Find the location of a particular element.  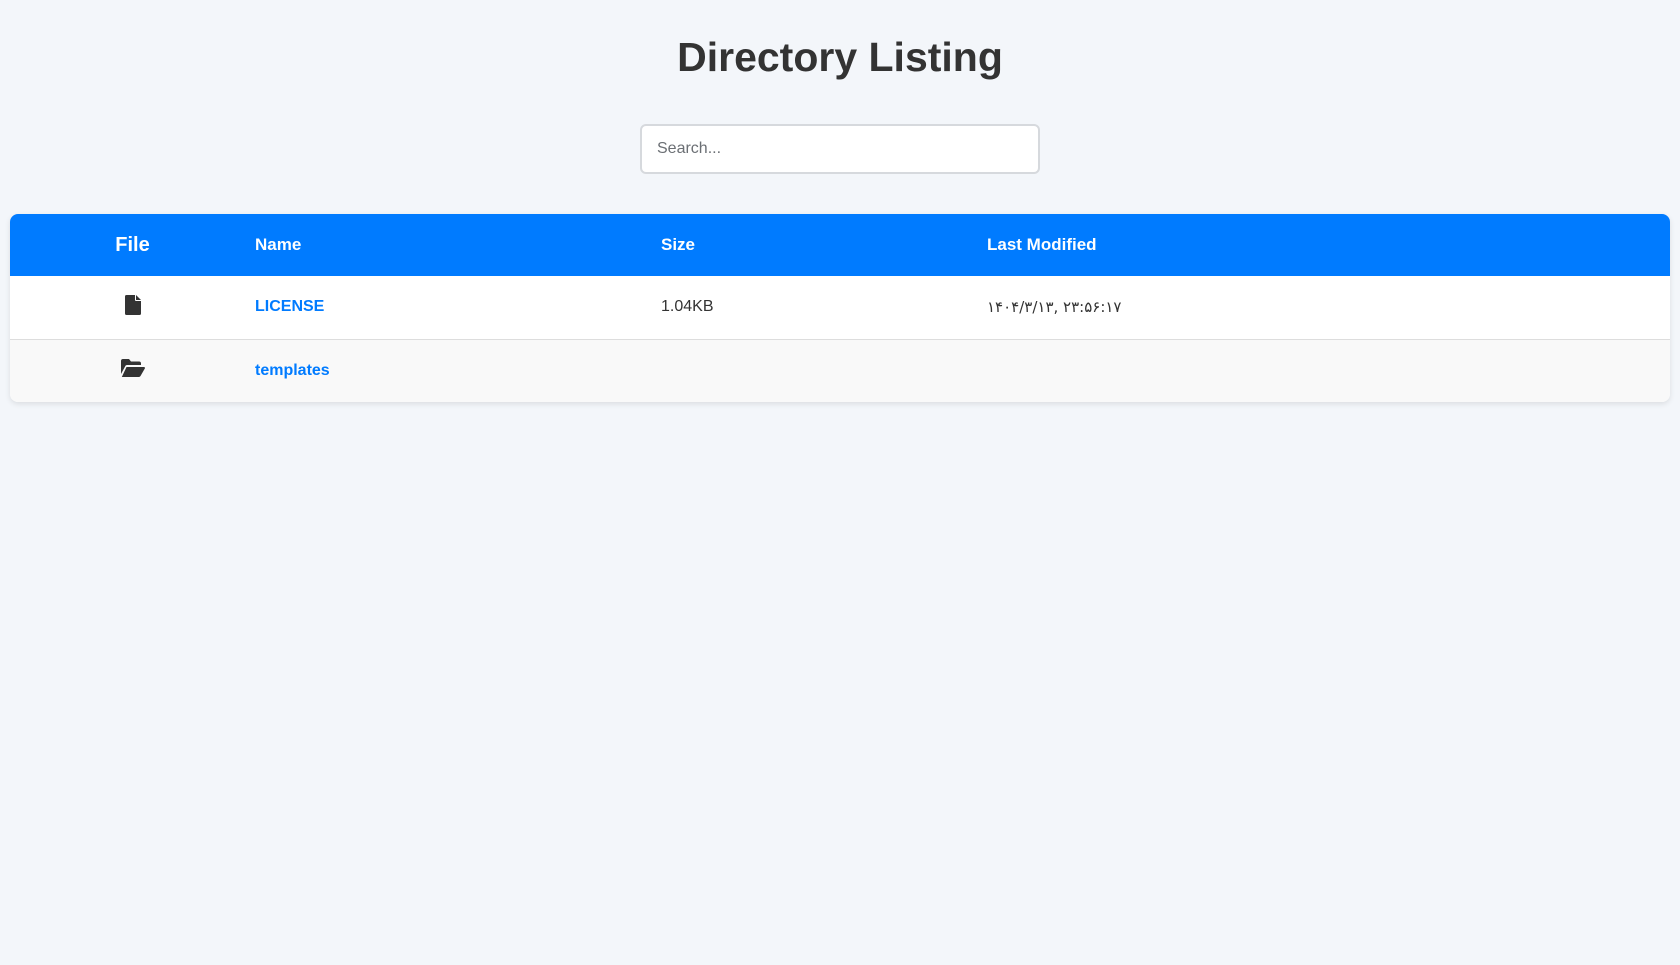

table-header: File Name Size Last Modified is located at coordinates (840, 245).